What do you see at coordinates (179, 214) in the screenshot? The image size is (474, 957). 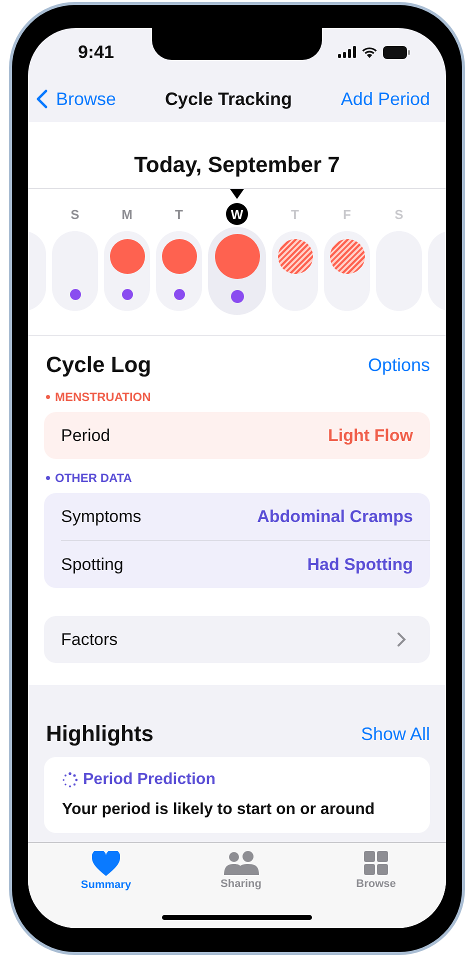 I see `day-letter: T` at bounding box center [179, 214].